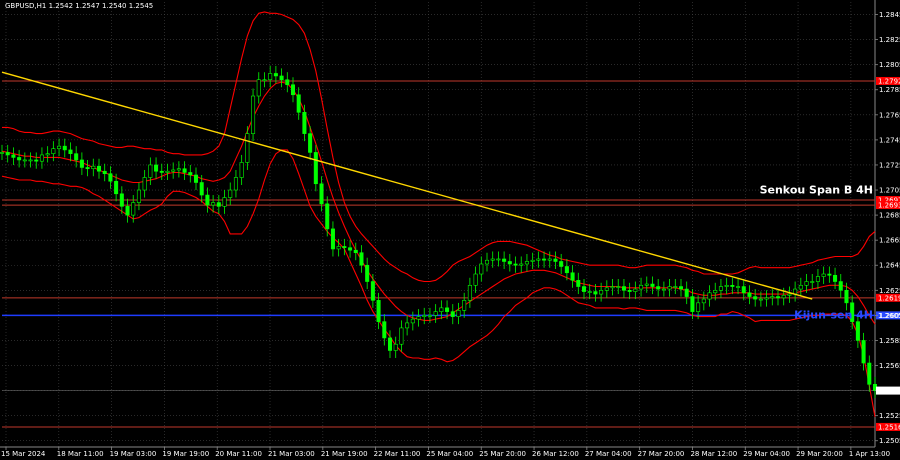 This screenshot has height=460, width=900. I want to click on x-tick-label: 20 Mar 11:00, so click(238, 454).